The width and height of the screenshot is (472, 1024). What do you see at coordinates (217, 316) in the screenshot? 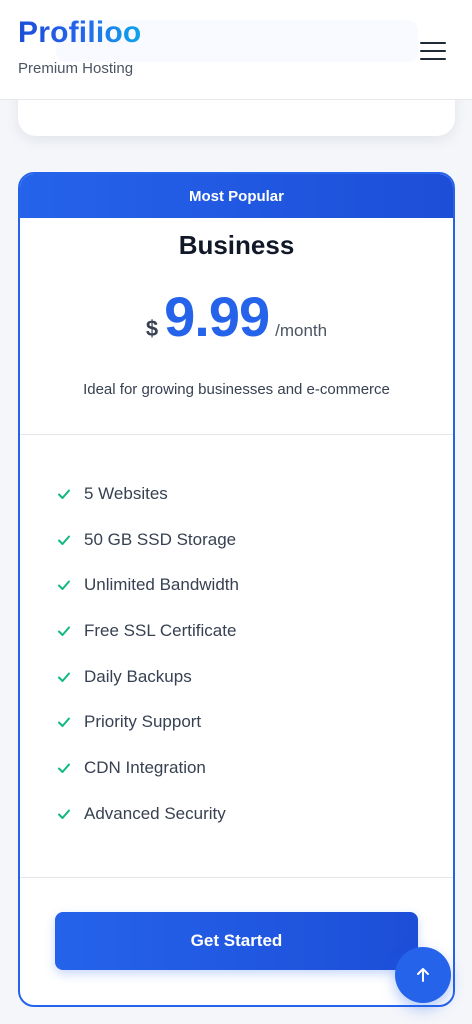
I see `price-amount: 9.99` at bounding box center [217, 316].